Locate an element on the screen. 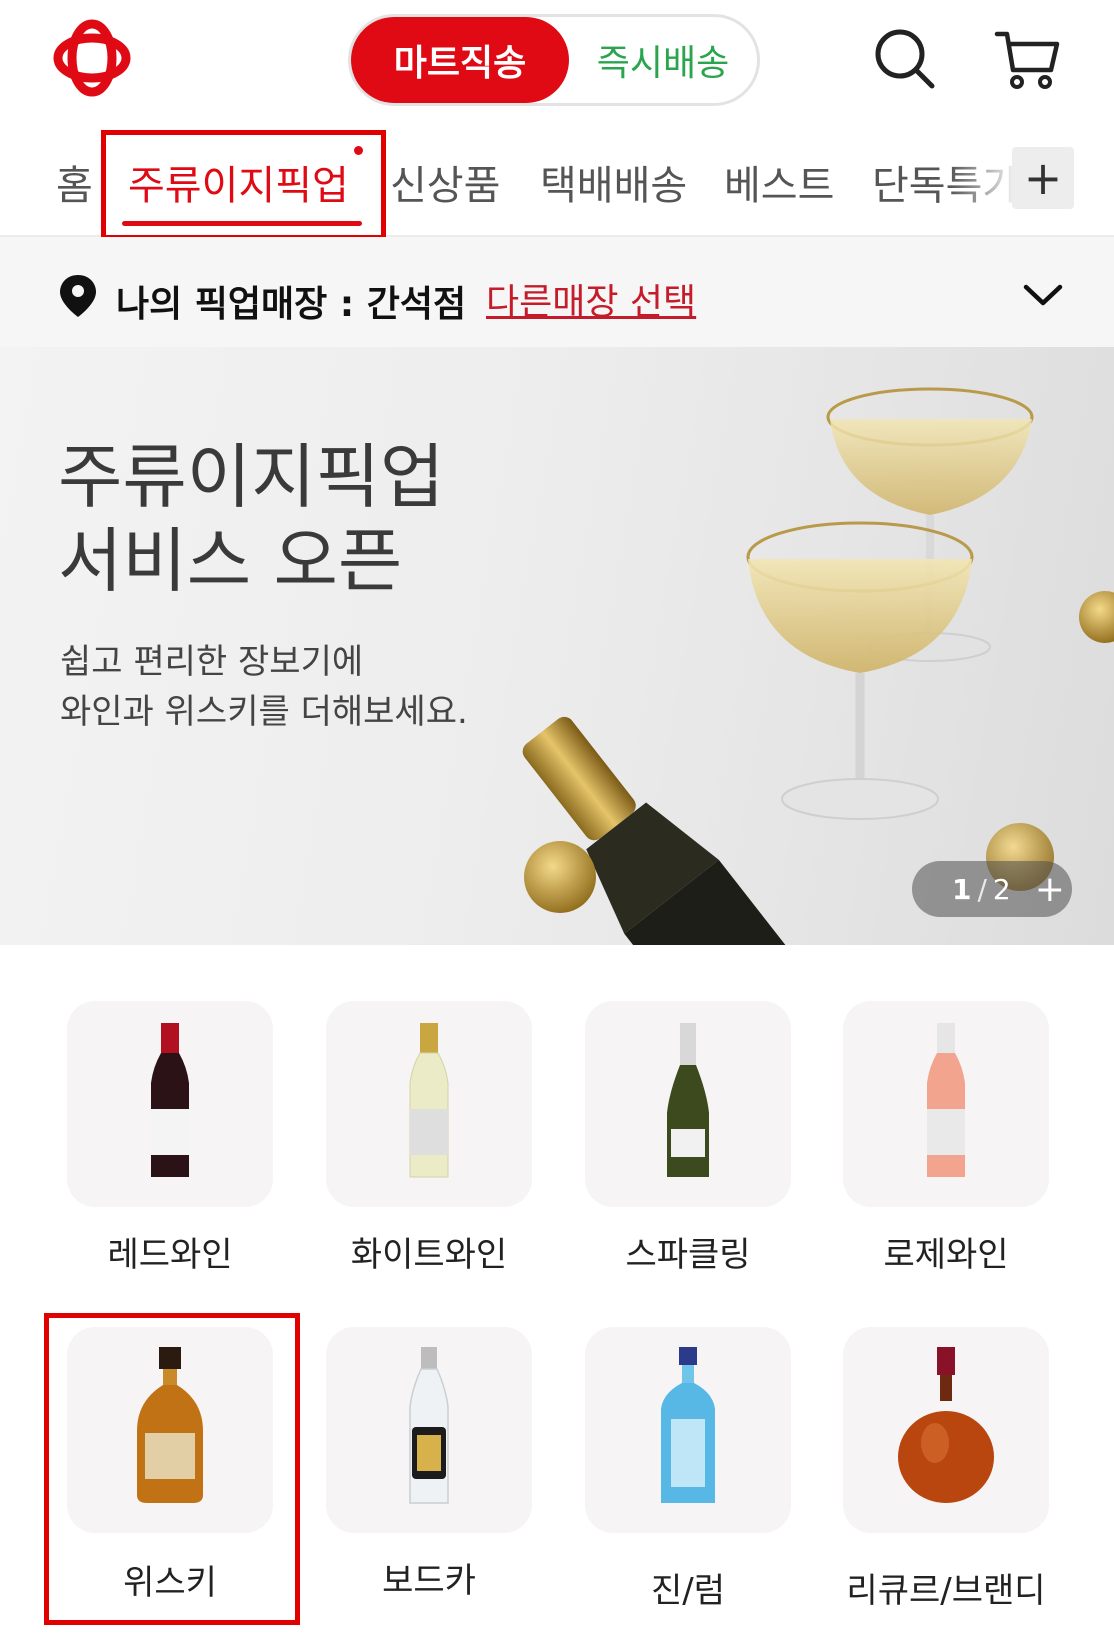  banner-more-button: + is located at coordinates (1050, 889).